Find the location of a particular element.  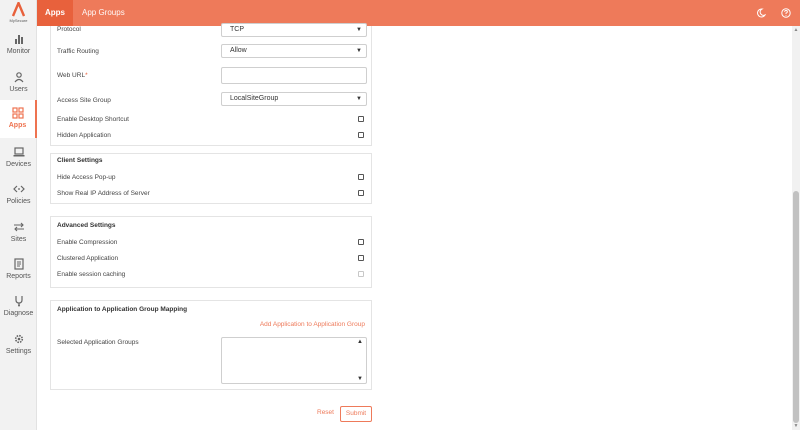

clustered-label: Clustered Application is located at coordinates (88, 258).